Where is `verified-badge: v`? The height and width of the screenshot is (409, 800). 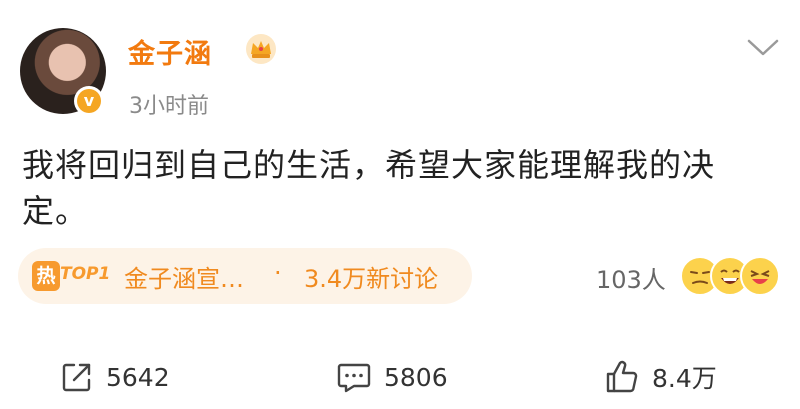 verified-badge: v is located at coordinates (89, 101).